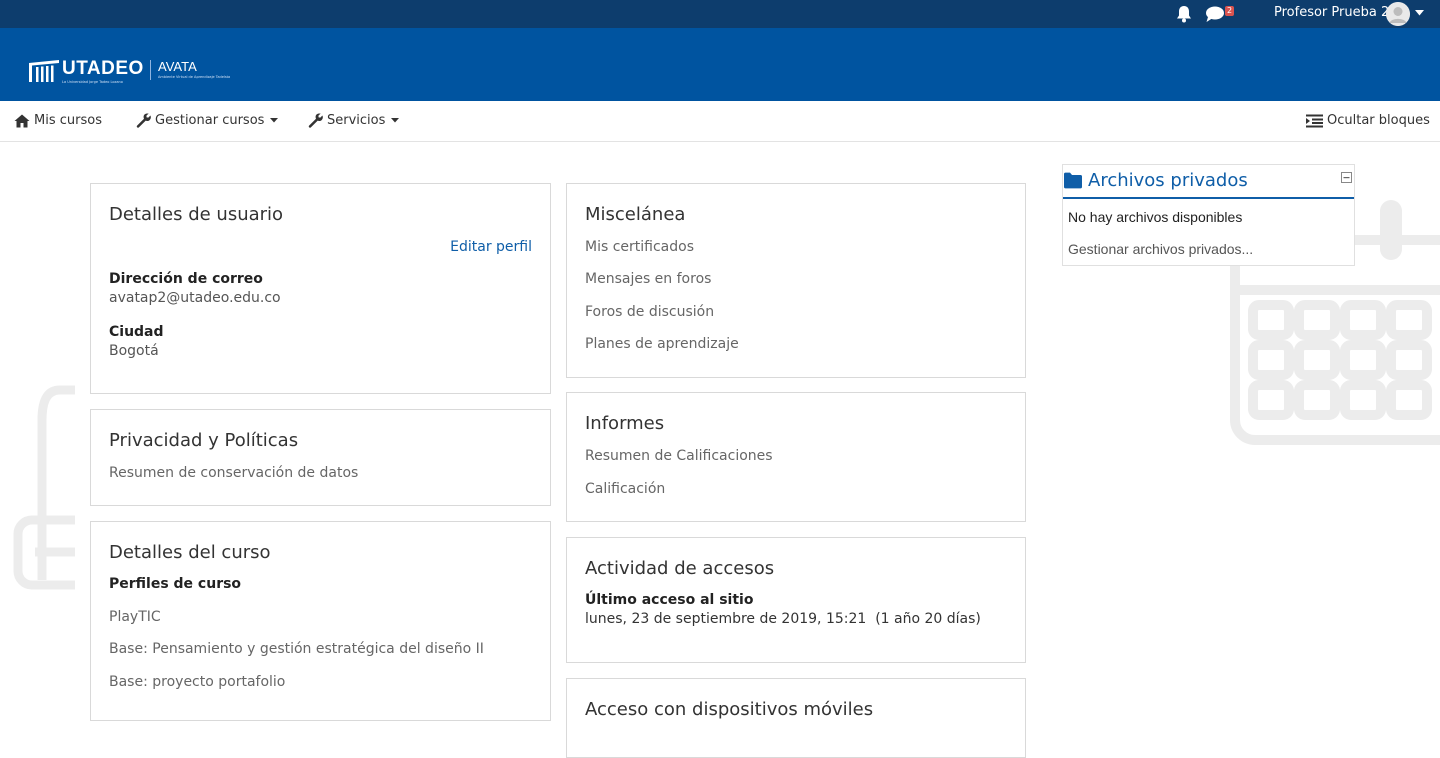 Image resolution: width=1440 pixels, height=758 pixels. I want to click on chat-bubble-icon, so click(1216, 14).